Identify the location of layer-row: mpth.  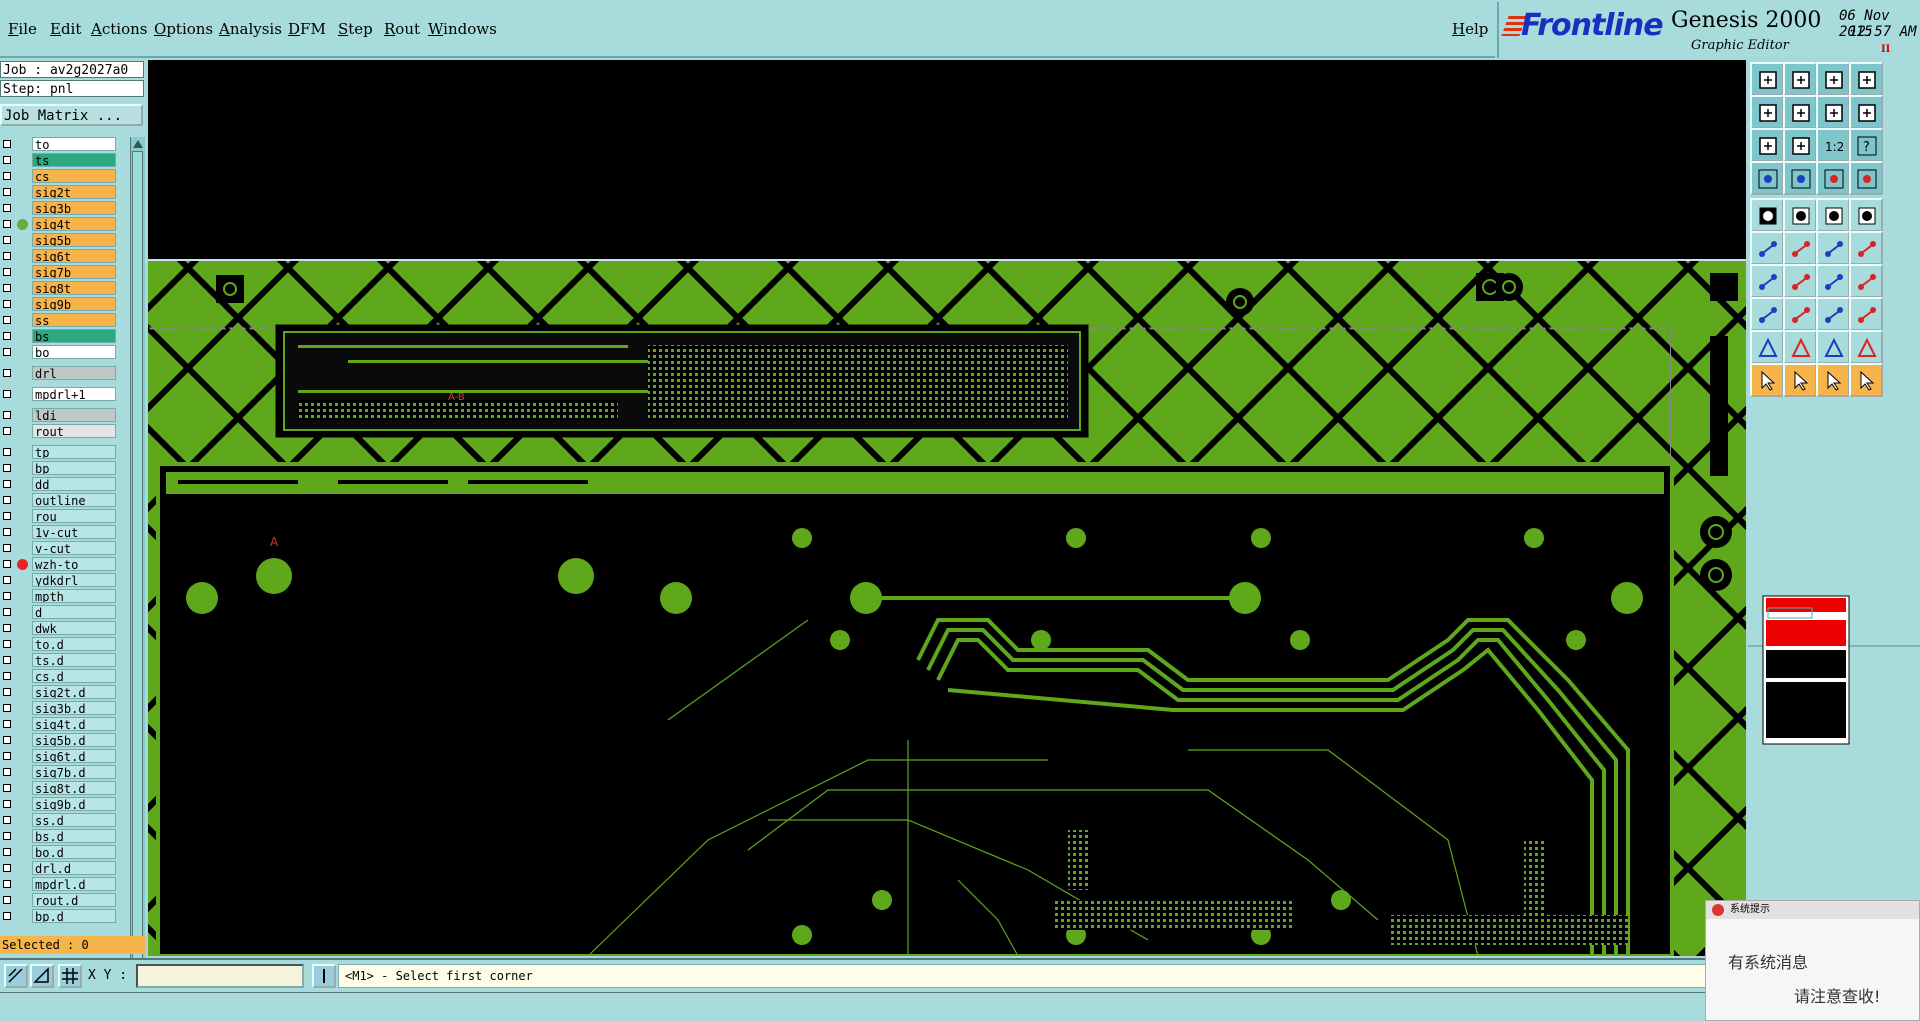
(59, 596).